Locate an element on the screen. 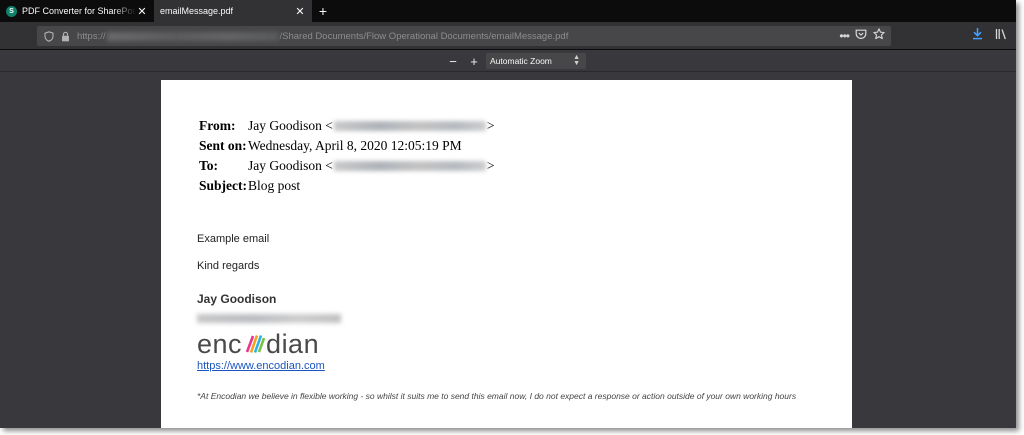 Image resolution: width=1024 pixels, height=435 pixels. pocket-icon is located at coordinates (861, 36).